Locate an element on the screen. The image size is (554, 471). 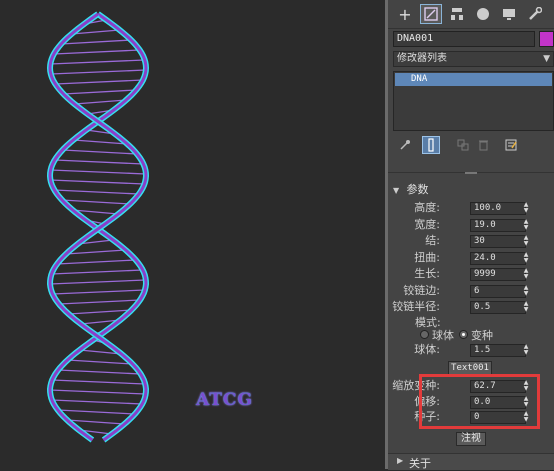
stack-toolbar is located at coordinates (471, 146).